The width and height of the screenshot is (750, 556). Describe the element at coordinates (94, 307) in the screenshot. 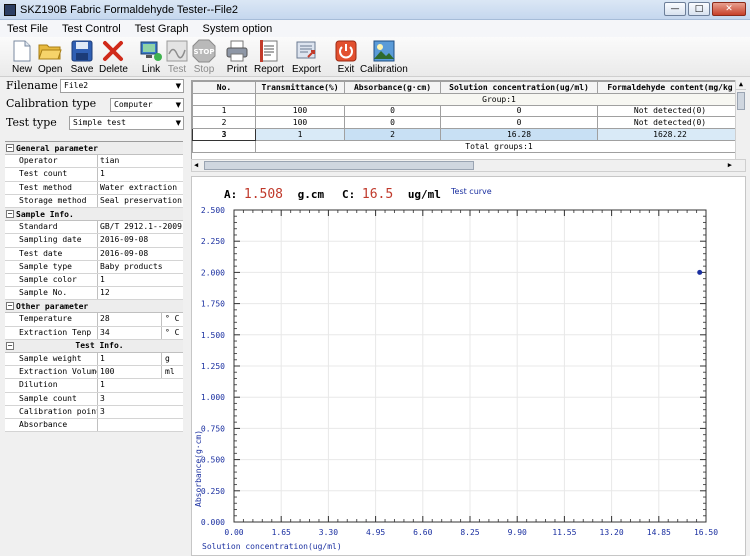

I see `section-header: − Other parameter` at that location.